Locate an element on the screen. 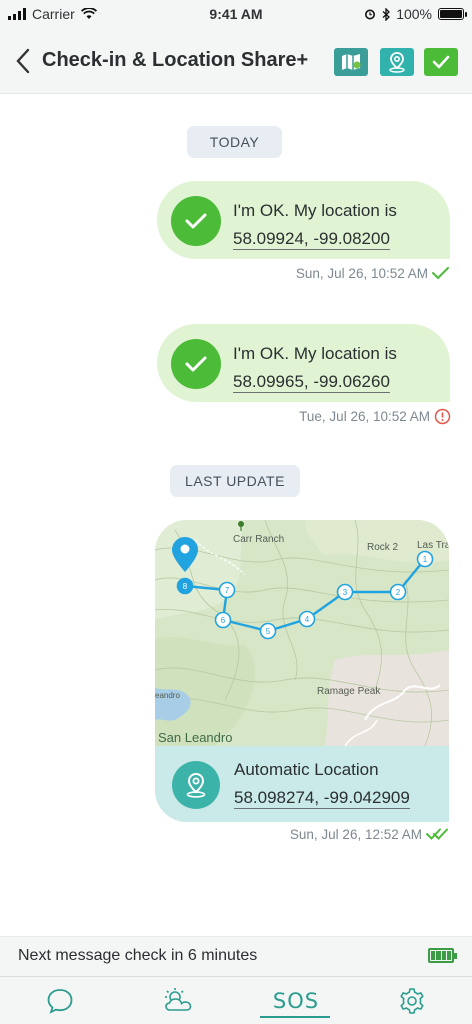 Image resolution: width=472 pixels, height=1024 pixels. track-point-label: 8 is located at coordinates (185, 586).